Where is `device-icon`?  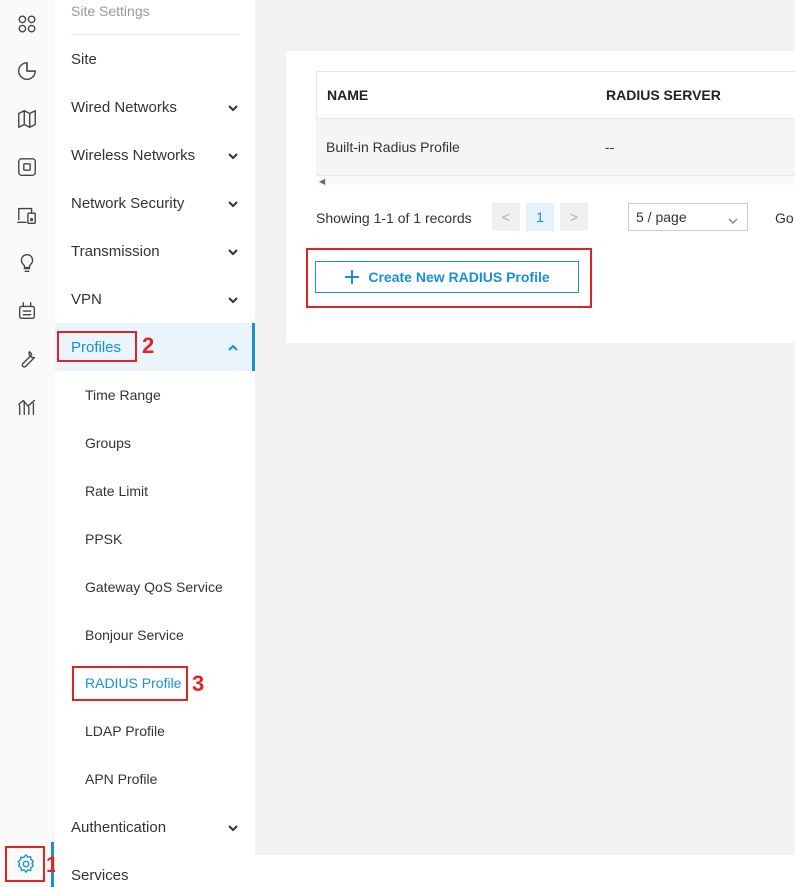 device-icon is located at coordinates (27, 167).